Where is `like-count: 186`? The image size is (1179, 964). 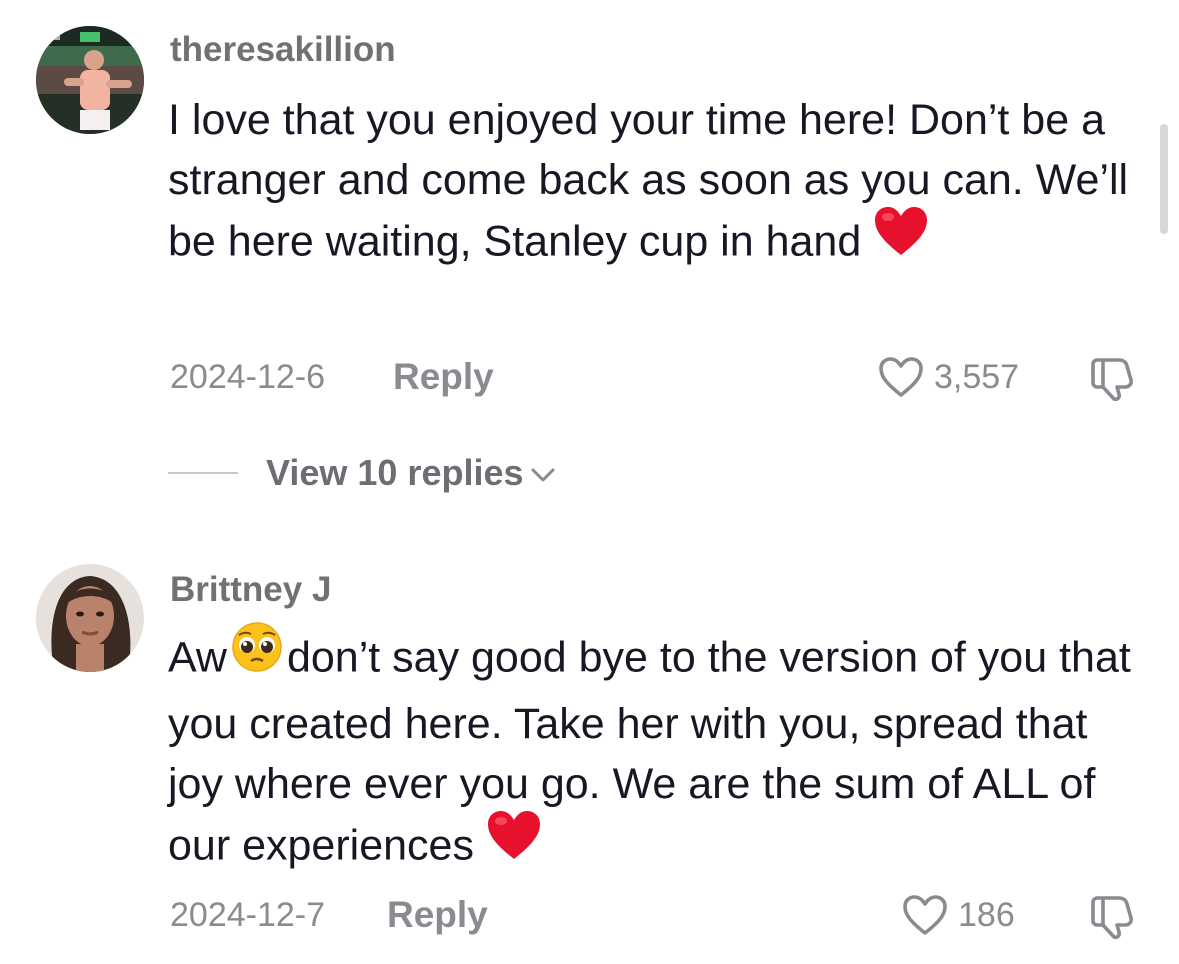
like-count: 186 is located at coordinates (986, 915).